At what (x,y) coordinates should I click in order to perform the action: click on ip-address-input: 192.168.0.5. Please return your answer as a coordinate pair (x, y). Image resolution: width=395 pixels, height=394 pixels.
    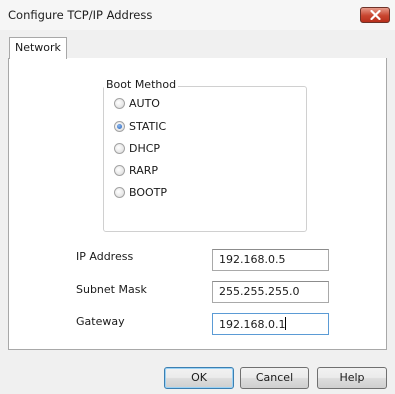
    Looking at the image, I should click on (270, 260).